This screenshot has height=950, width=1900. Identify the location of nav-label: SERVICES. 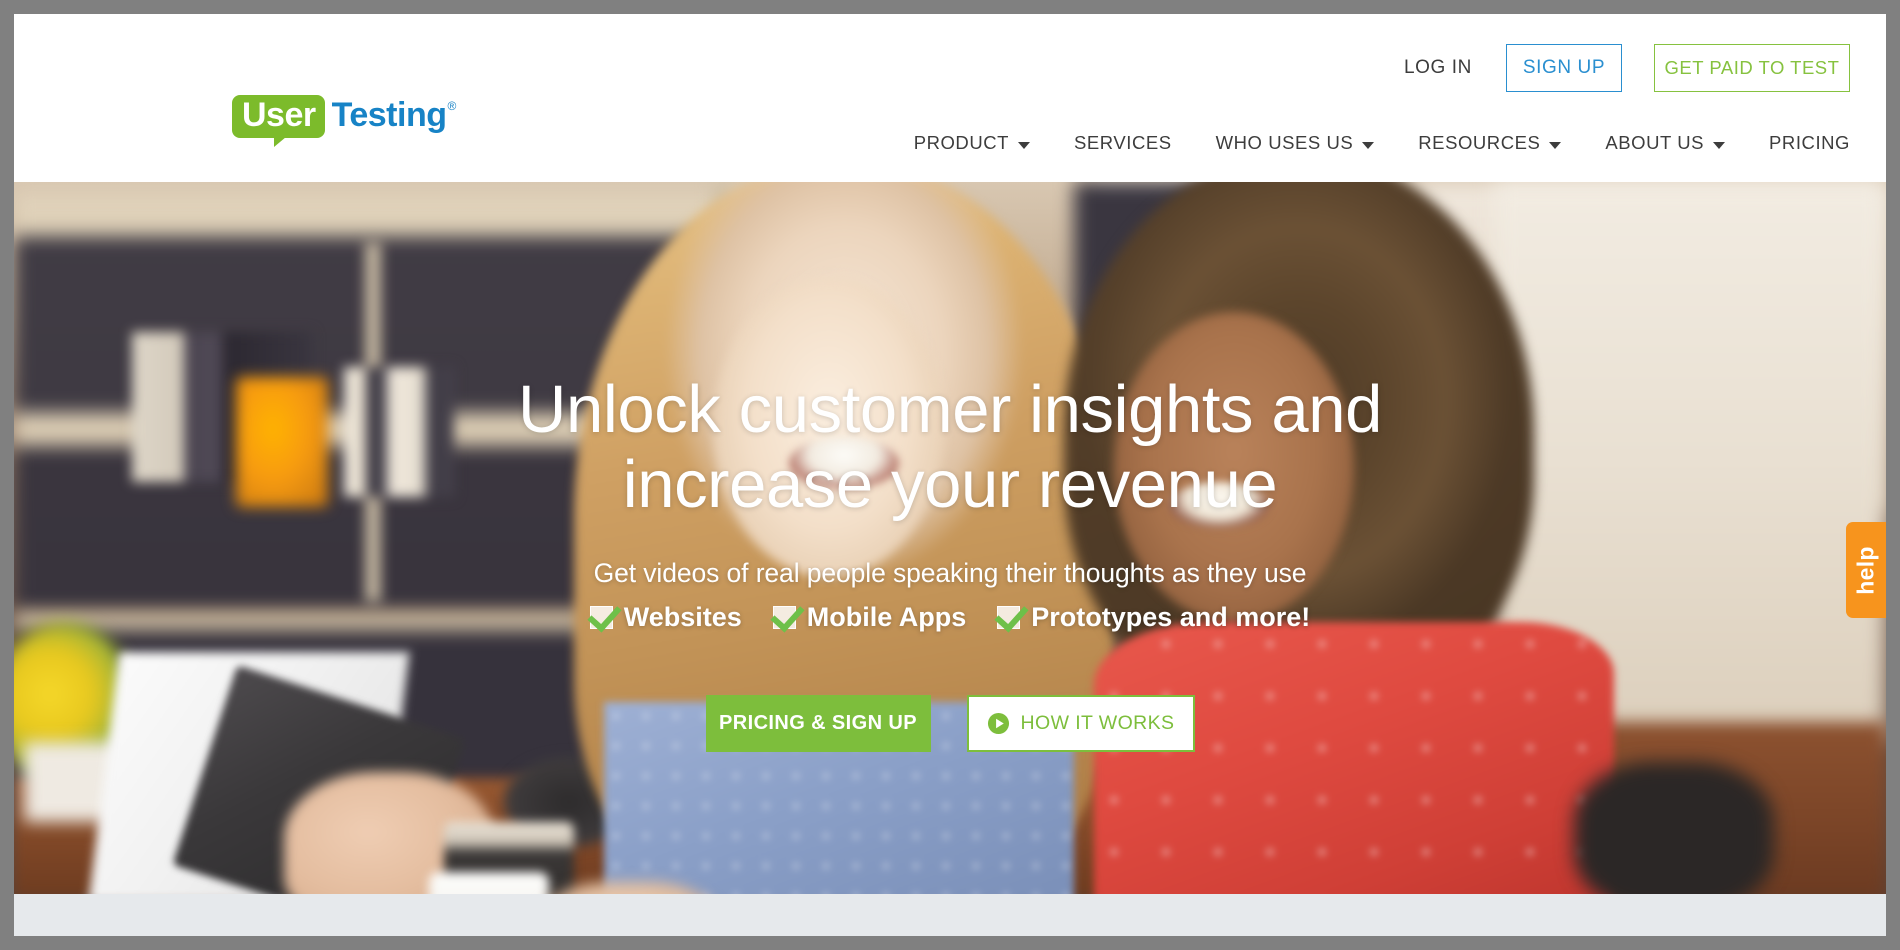
(1123, 142).